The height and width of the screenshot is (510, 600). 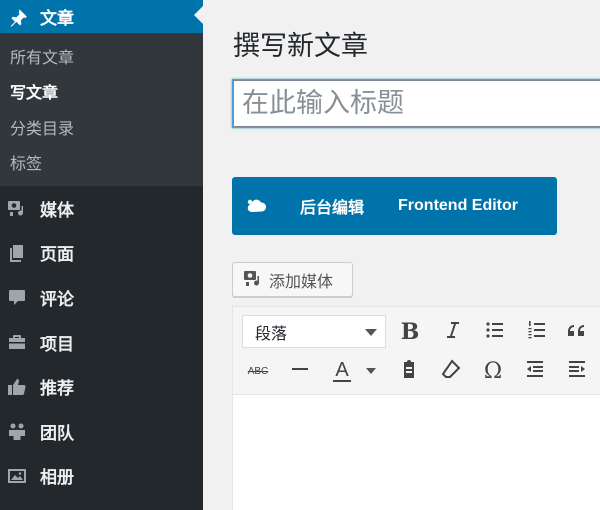 I want to click on thumbs-up-icon, so click(x=17, y=387).